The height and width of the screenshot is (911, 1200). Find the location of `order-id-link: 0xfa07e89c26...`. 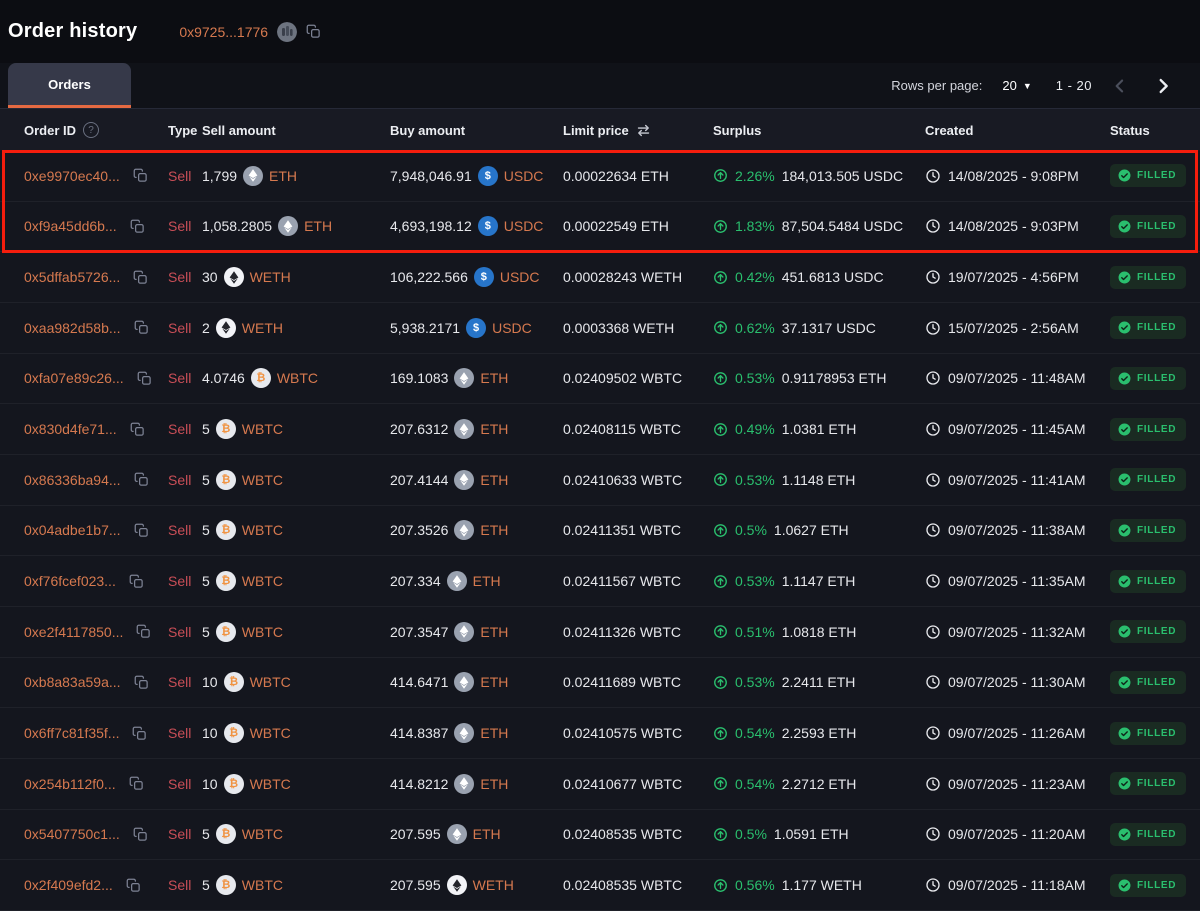

order-id-link: 0xfa07e89c26... is located at coordinates (74, 378).